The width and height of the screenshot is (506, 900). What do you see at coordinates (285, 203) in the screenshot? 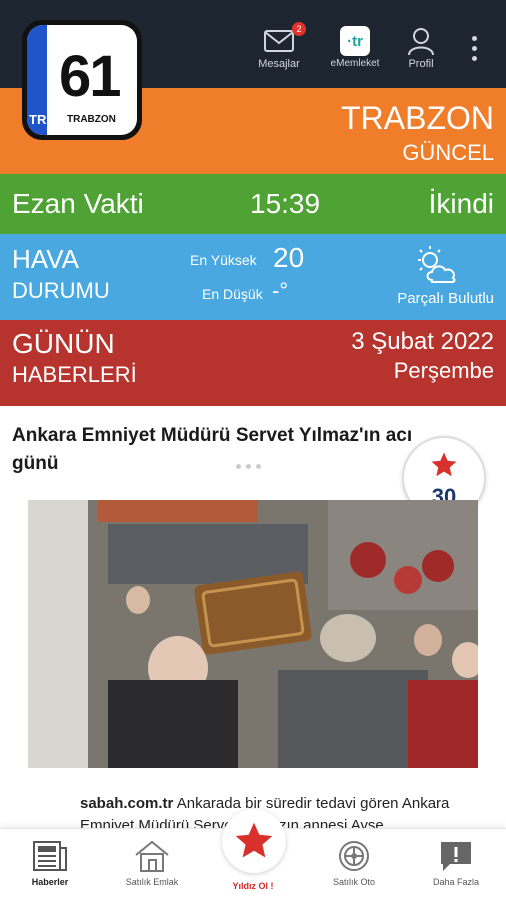
I see `prayer-time: 15:39` at bounding box center [285, 203].